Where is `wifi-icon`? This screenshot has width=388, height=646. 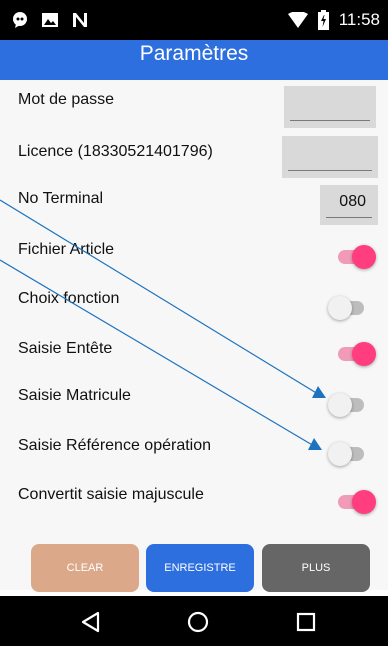
wifi-icon is located at coordinates (297, 20).